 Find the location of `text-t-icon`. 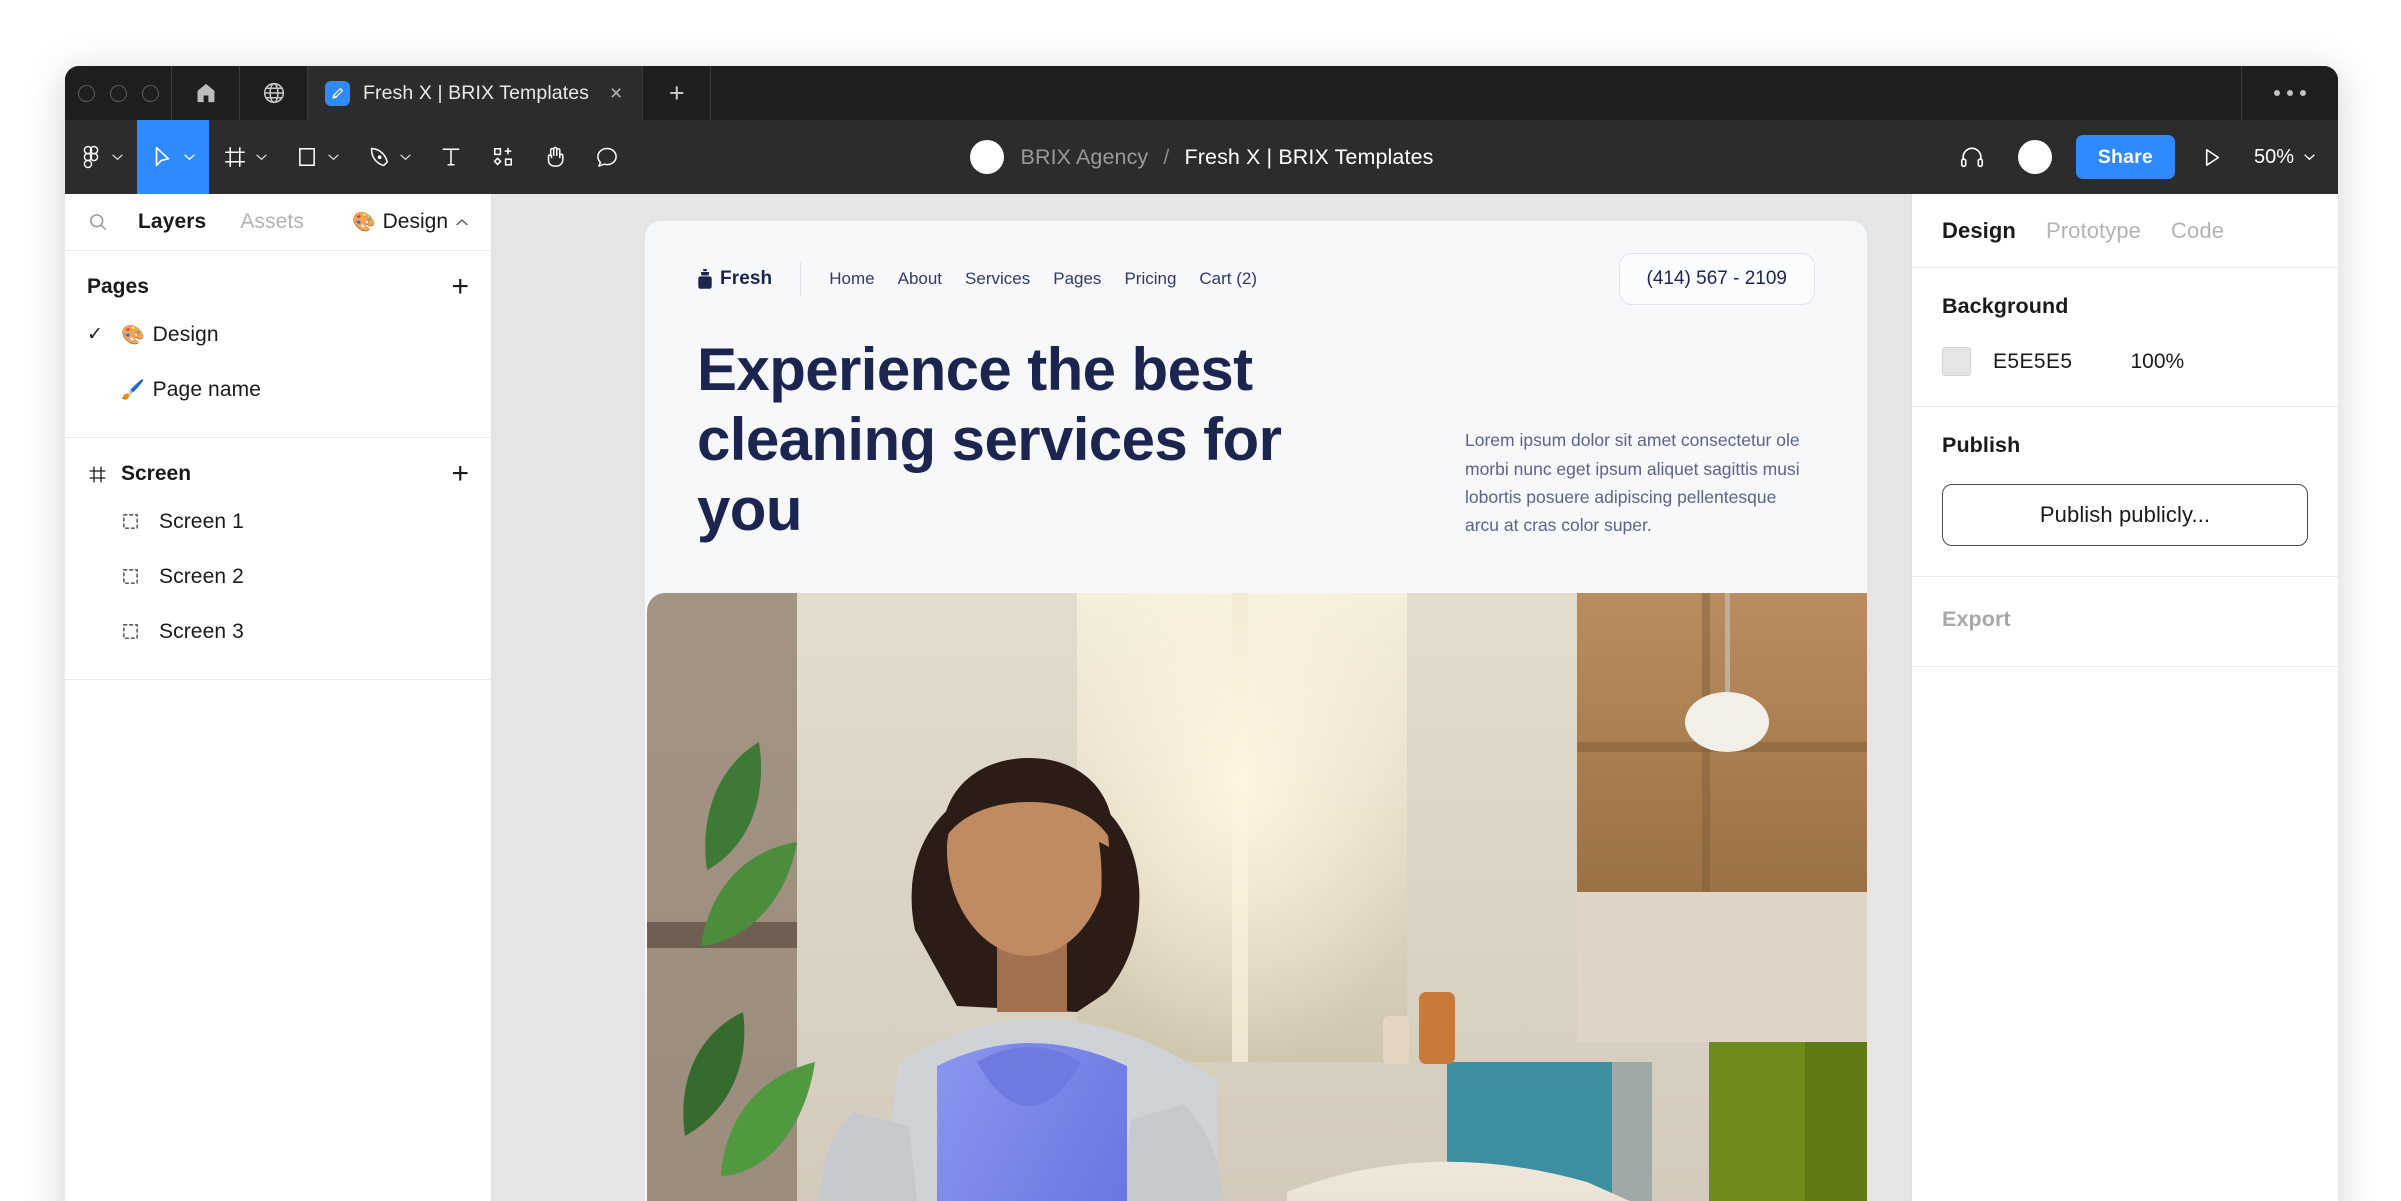

text-t-icon is located at coordinates (451, 157).